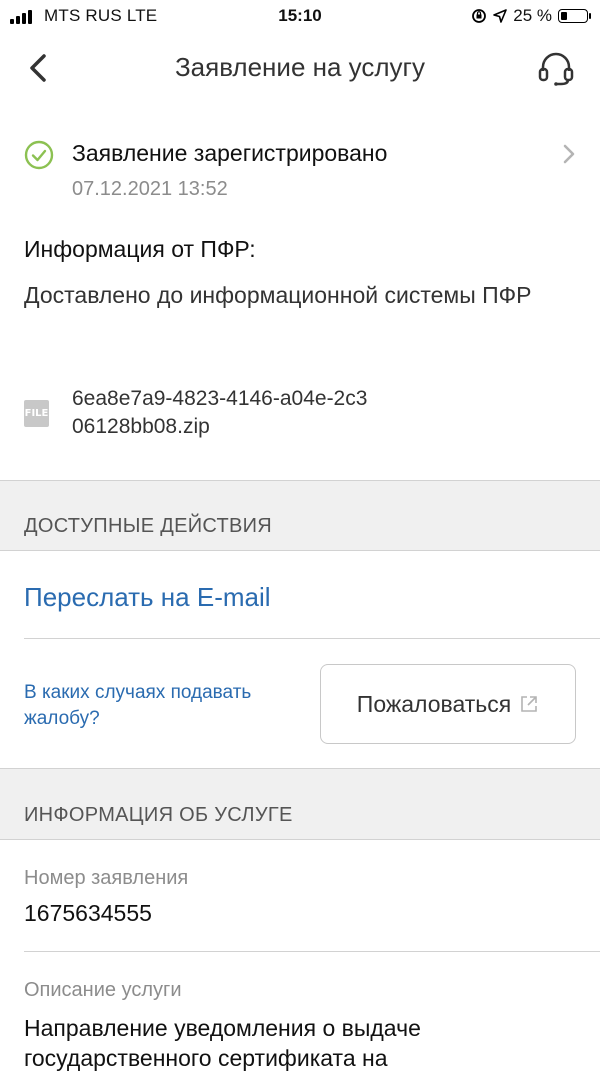 The image size is (600, 1073). What do you see at coordinates (230, 153) in the screenshot?
I see `application-status-title: Заявление зарегистрировано` at bounding box center [230, 153].